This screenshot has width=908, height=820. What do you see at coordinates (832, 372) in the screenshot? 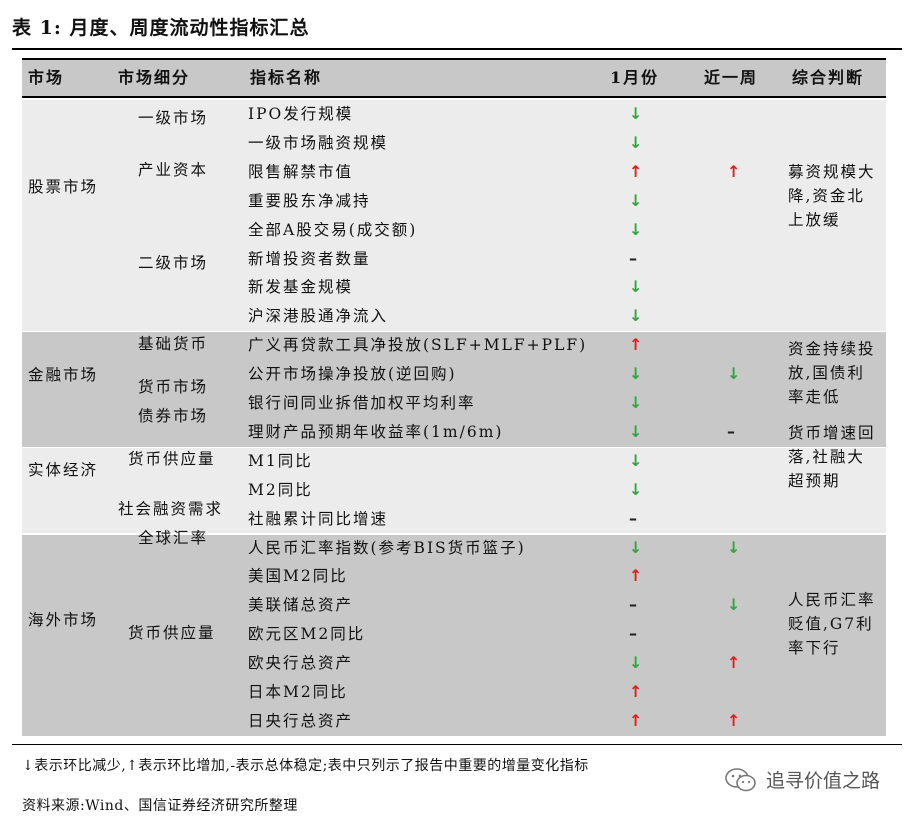
I see `judgment-text: 资金持续投 放,国债利 率走低` at bounding box center [832, 372].